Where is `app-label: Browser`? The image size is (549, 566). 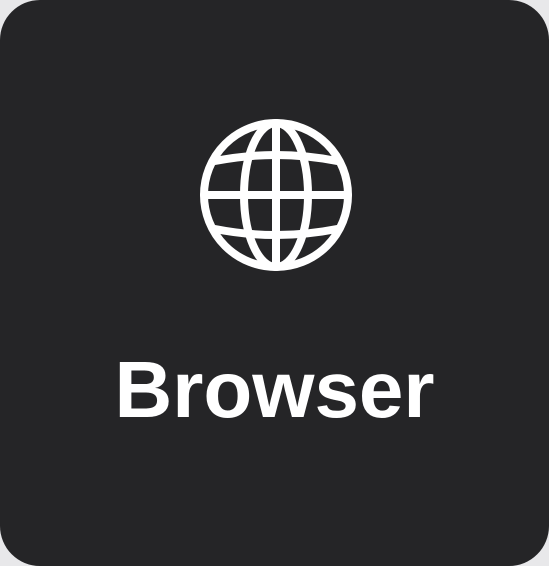
app-label: Browser is located at coordinates (274, 389).